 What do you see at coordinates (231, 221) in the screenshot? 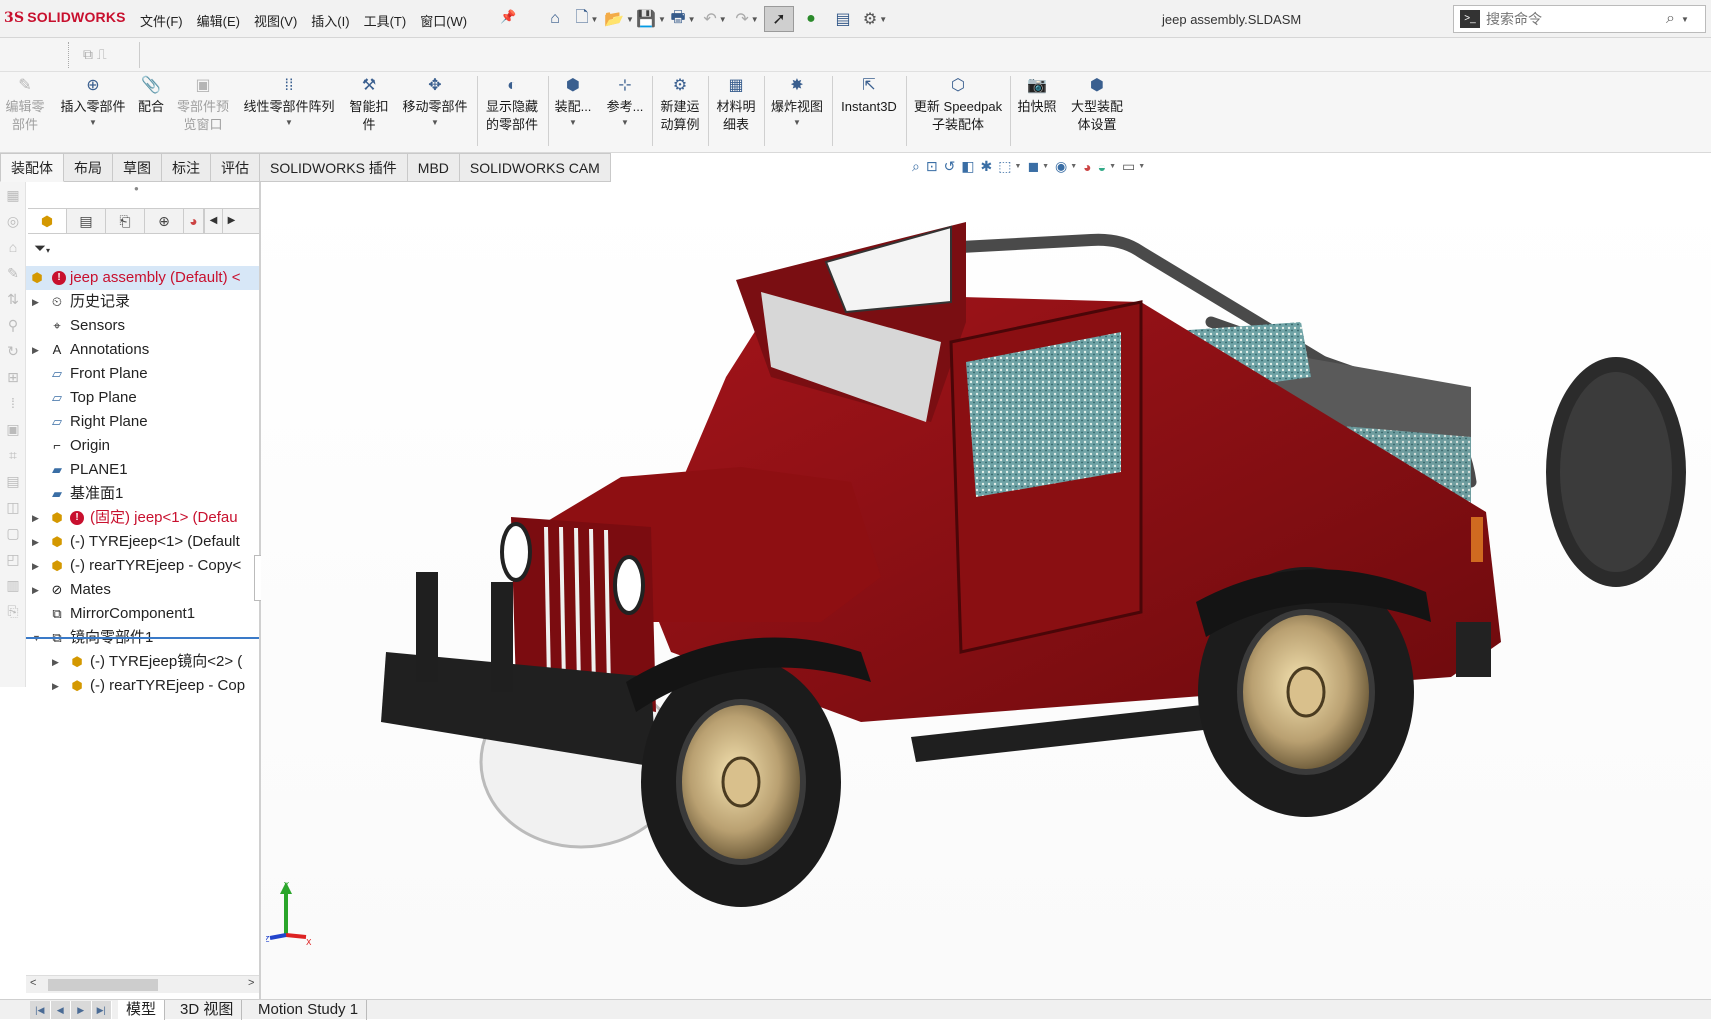
I see `chevron-right-icon: ▶` at bounding box center [231, 221].